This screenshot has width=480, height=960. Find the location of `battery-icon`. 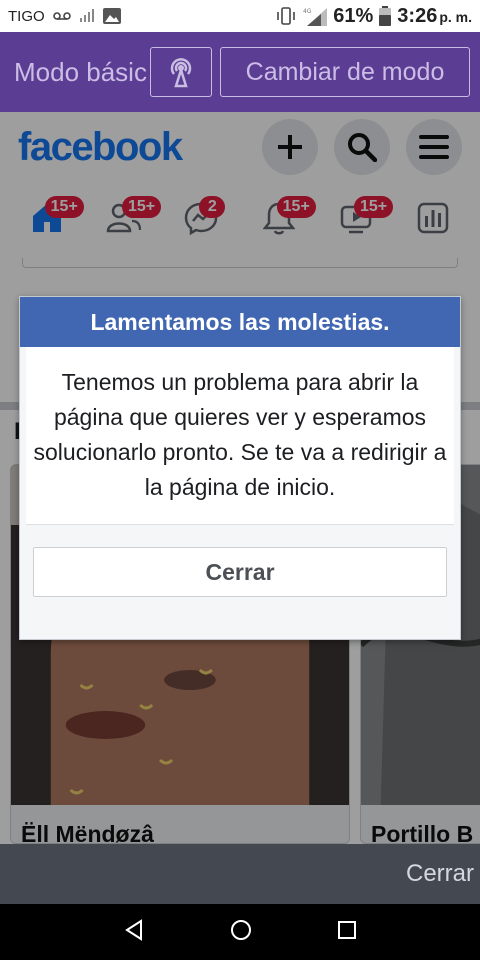

battery-icon is located at coordinates (385, 16).